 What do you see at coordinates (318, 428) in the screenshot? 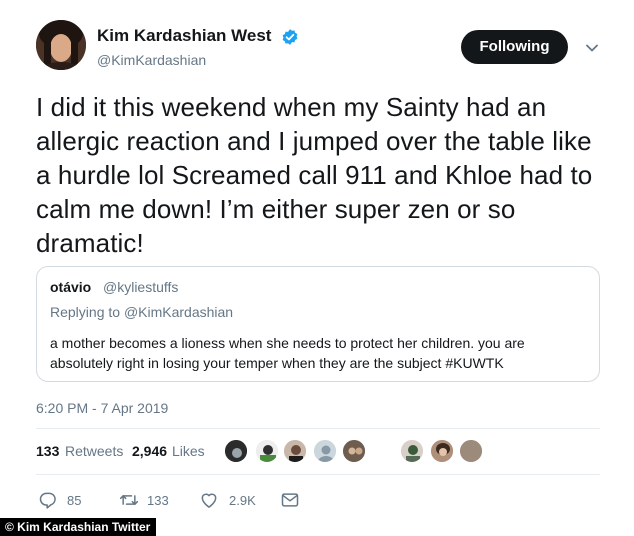
I see `divider-top` at bounding box center [318, 428].